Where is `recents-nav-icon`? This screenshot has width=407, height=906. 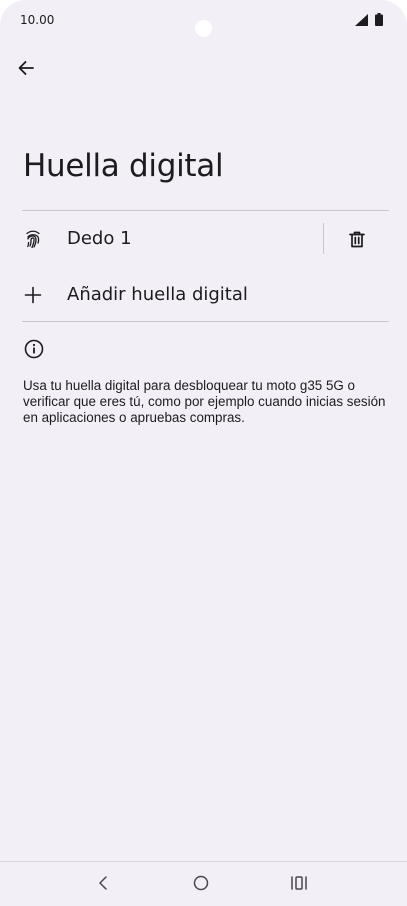 recents-nav-icon is located at coordinates (299, 883).